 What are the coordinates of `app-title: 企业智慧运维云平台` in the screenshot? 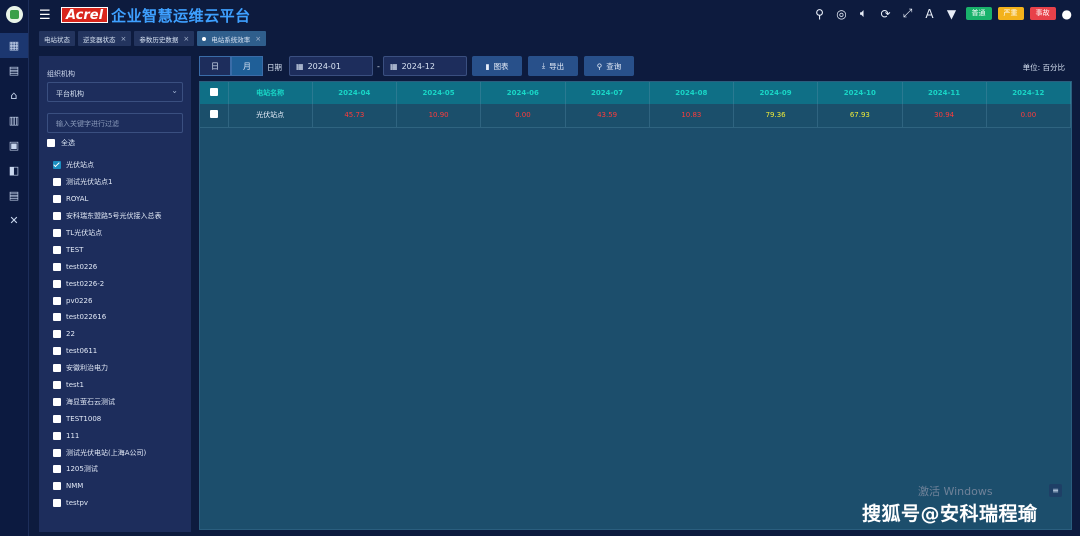 It's located at (181, 15).